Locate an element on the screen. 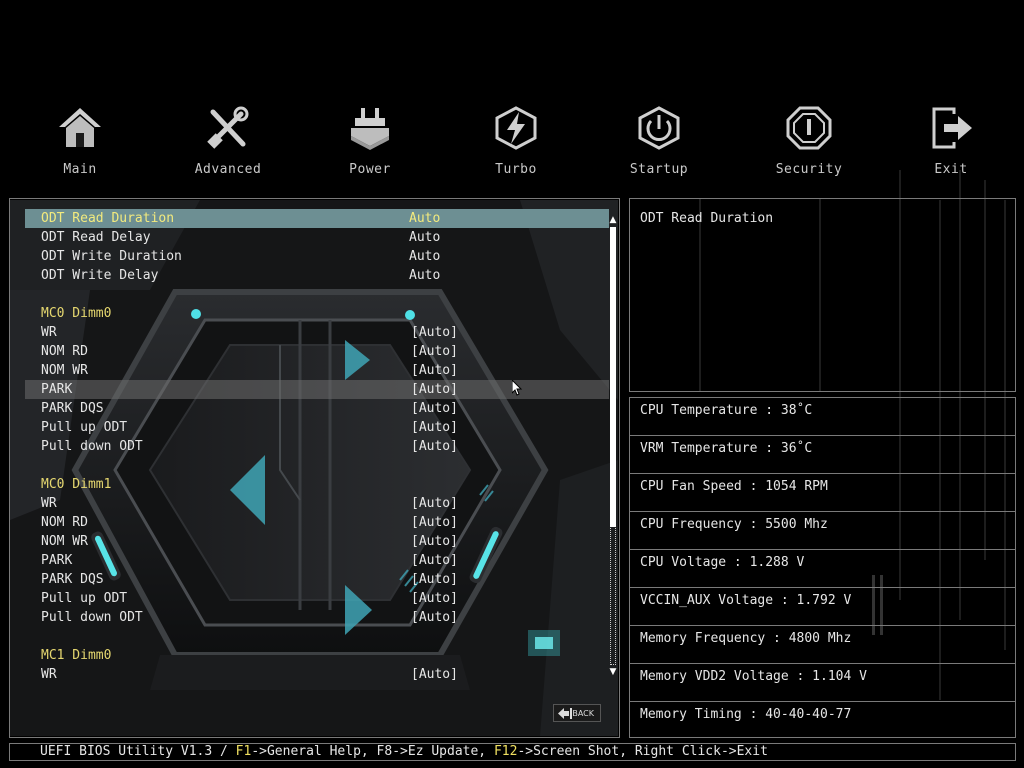 The width and height of the screenshot is (1024, 768). setting-mc0-dimm1-nom-rd: NOM RD [Auto] is located at coordinates (317, 522).